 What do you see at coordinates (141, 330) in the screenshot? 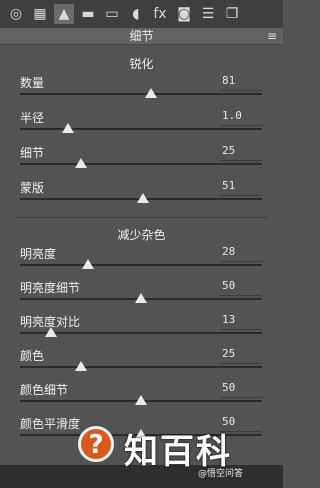
I see `slider-row: 明亮度对比 13` at bounding box center [141, 330].